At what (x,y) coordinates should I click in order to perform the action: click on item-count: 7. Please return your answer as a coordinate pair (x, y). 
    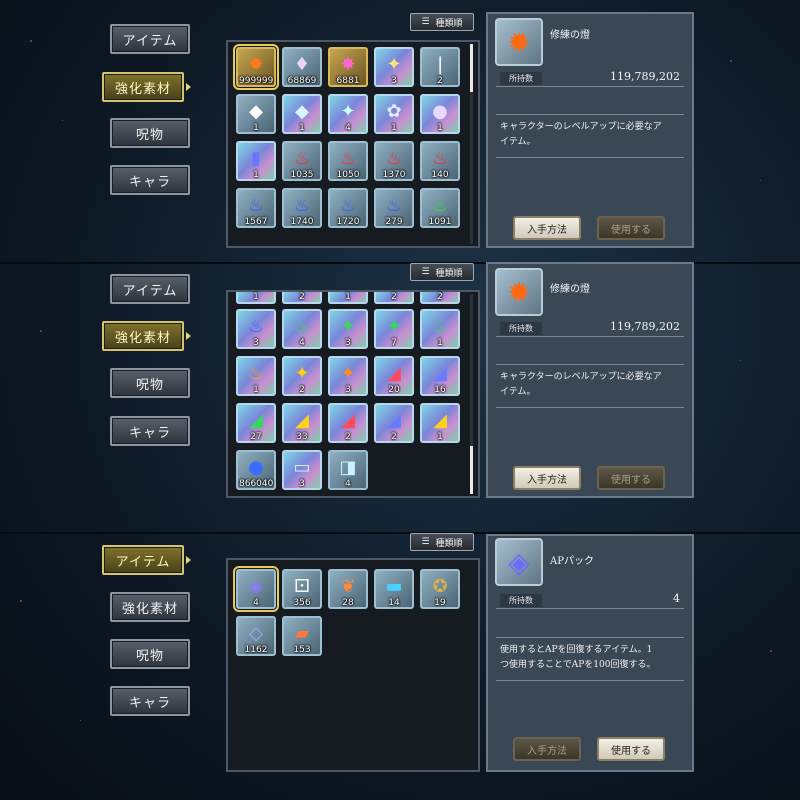
    Looking at the image, I should click on (394, 343).